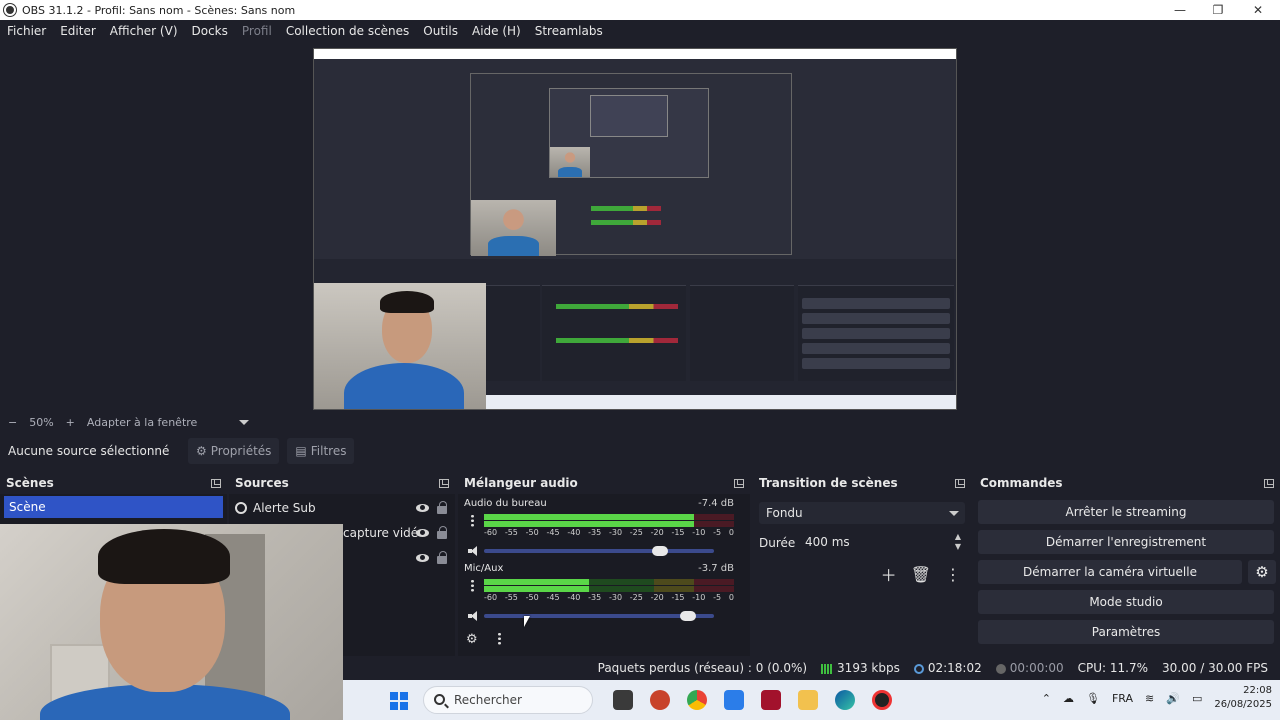 This screenshot has width=1280, height=720. I want to click on menu-item-3: Docks, so click(210, 31).